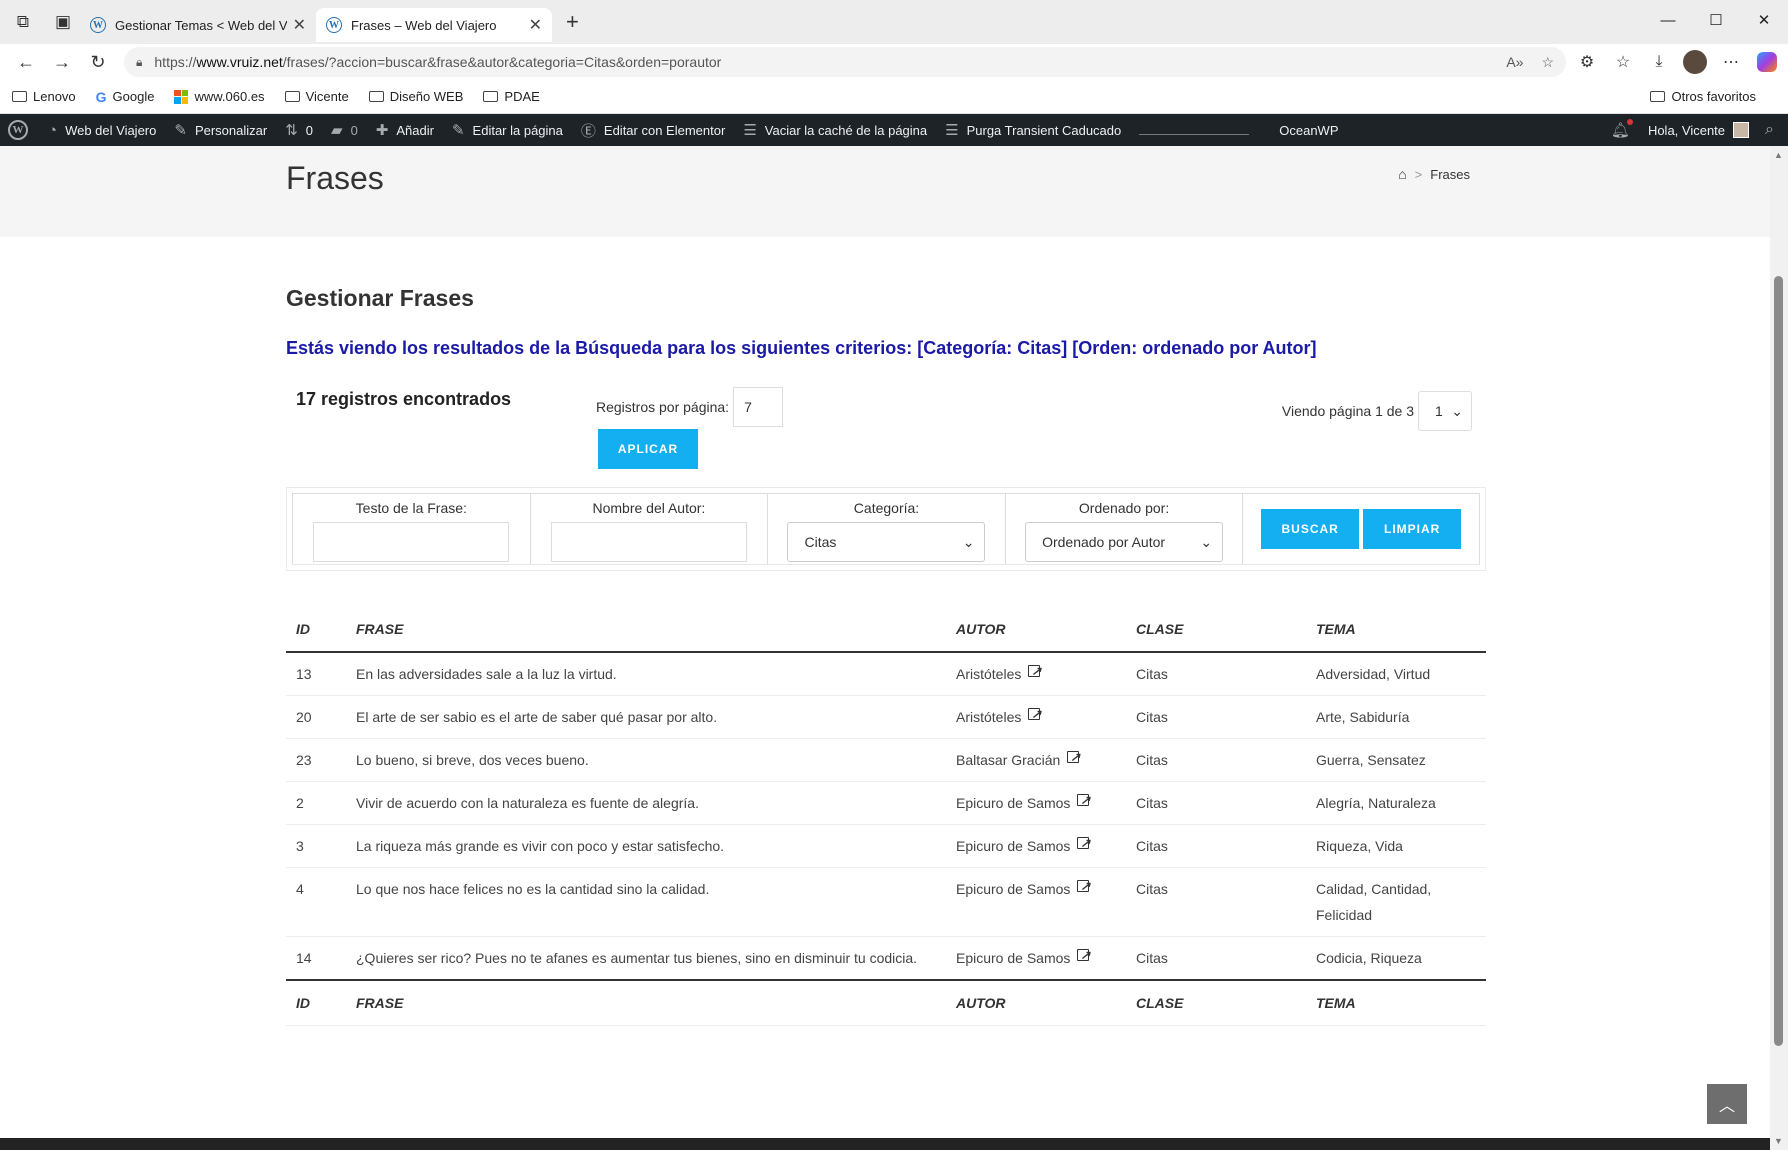  Describe the element at coordinates (653, 130) in the screenshot. I see `admin-elementor-link: Ⓔ Editar con Elementor` at that location.